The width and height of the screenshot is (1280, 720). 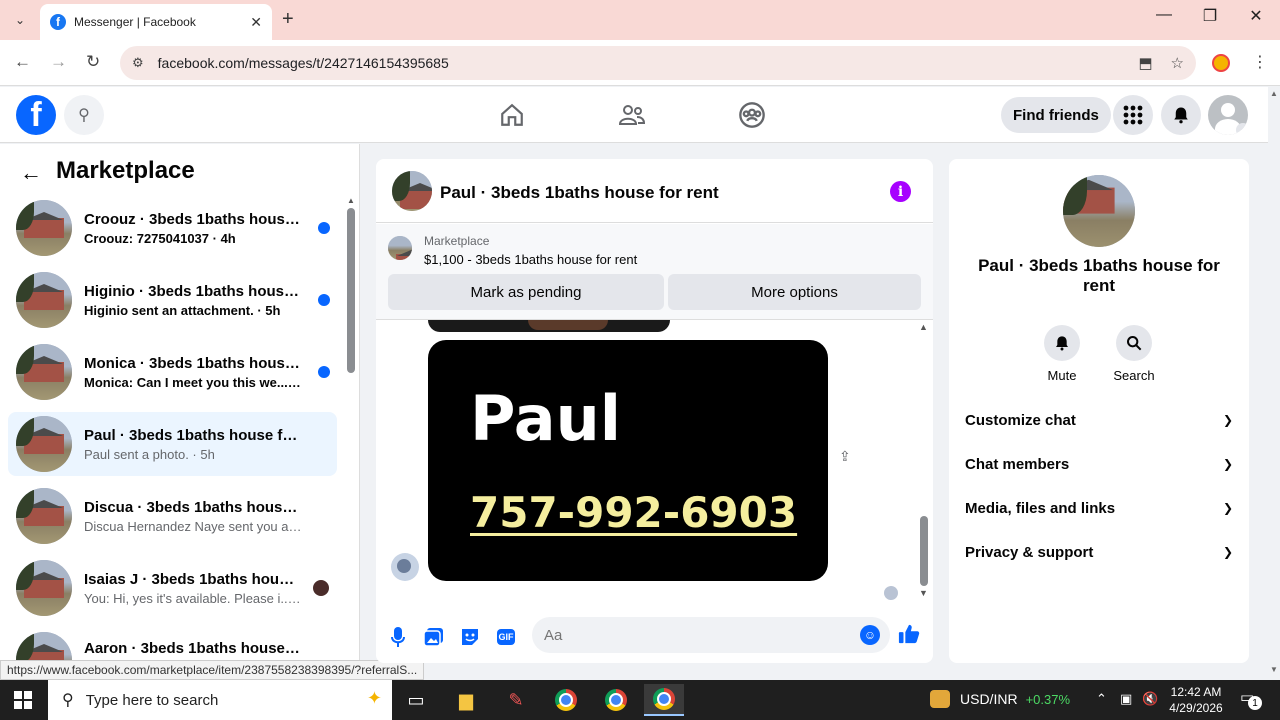 What do you see at coordinates (1274, 383) in the screenshot?
I see `page-scrollbar: ▲ ▼` at bounding box center [1274, 383].